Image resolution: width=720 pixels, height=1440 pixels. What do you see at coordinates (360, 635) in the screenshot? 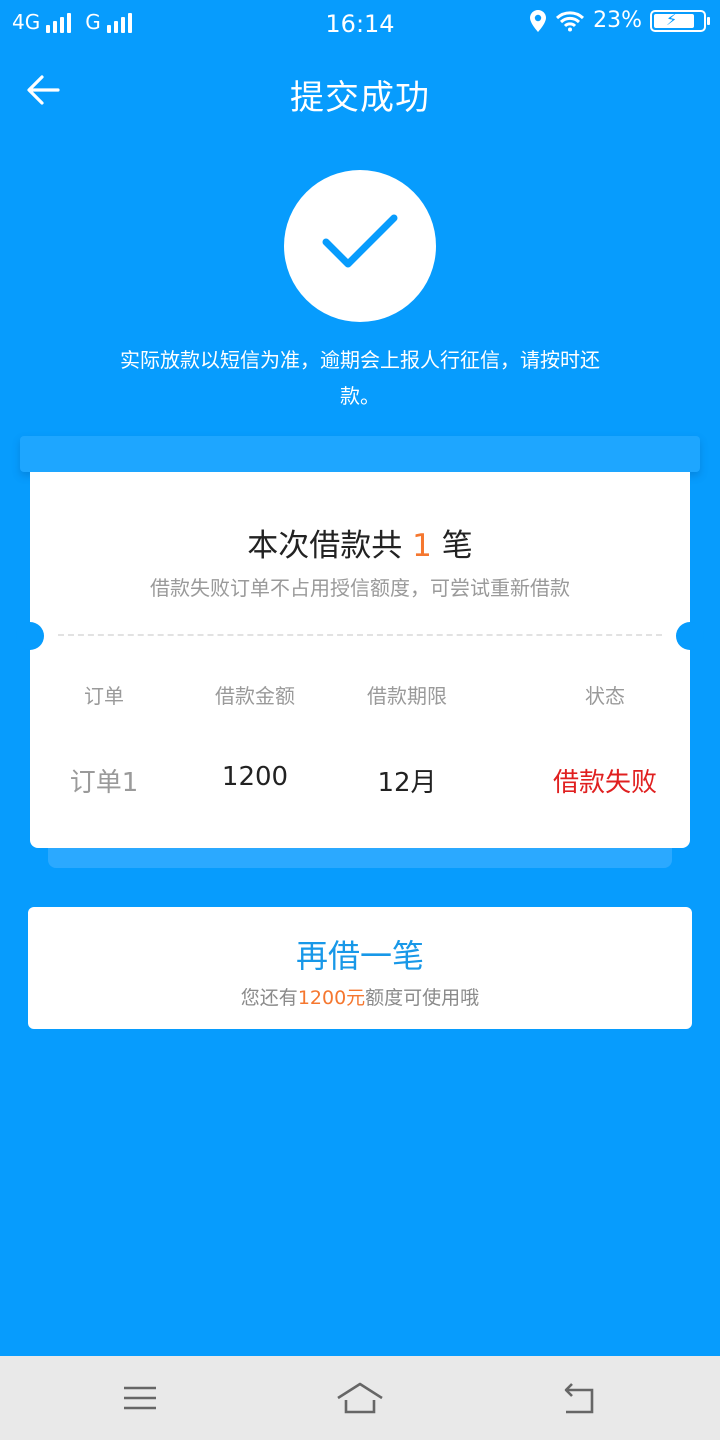
I see `dashed-divider` at bounding box center [360, 635].